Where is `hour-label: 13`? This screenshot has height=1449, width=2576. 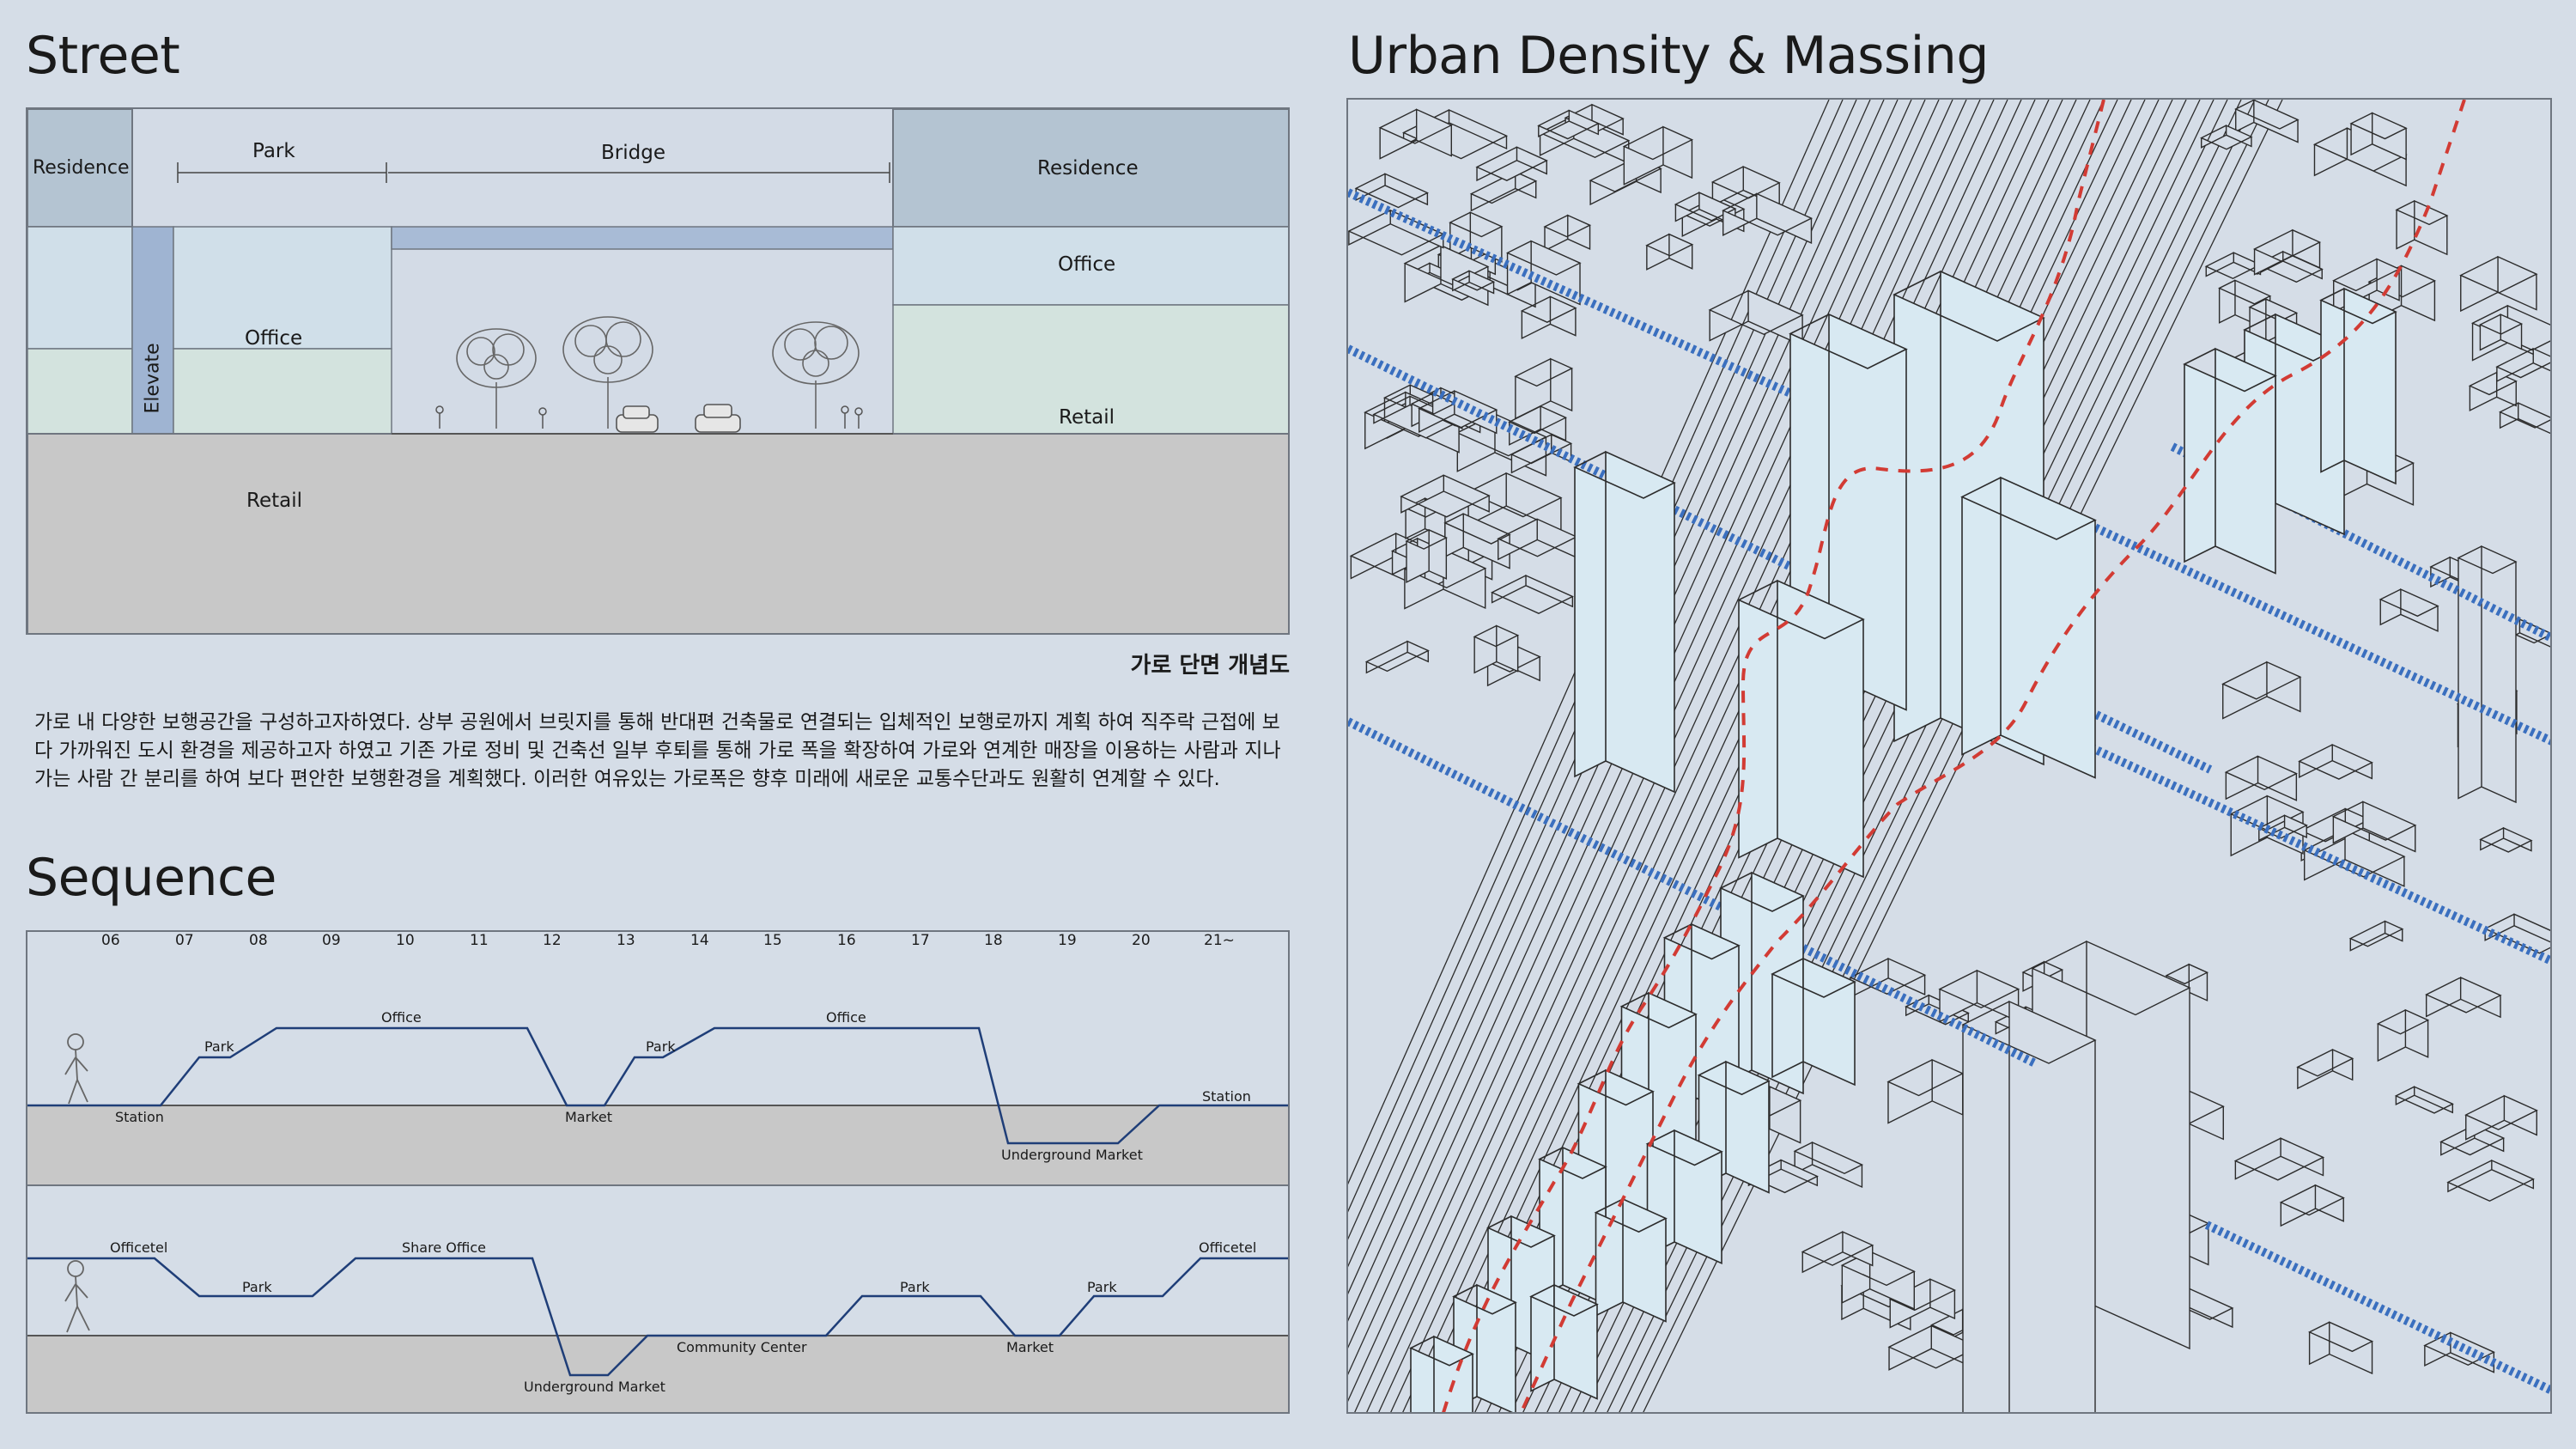 hour-label: 13 is located at coordinates (626, 940).